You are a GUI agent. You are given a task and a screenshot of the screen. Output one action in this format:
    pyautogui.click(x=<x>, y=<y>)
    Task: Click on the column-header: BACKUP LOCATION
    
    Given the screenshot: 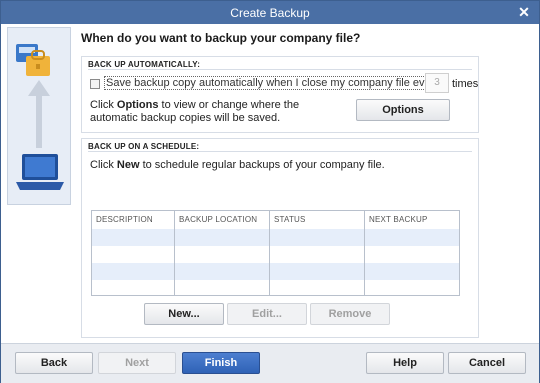 What is the action you would take?
    pyautogui.click(x=218, y=219)
    